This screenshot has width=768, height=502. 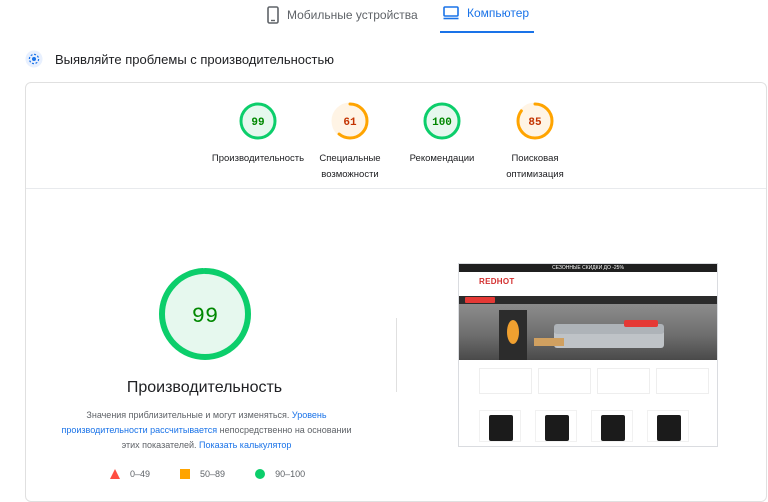 I want to click on screenshot-logo: REDHOT, so click(x=497, y=281).